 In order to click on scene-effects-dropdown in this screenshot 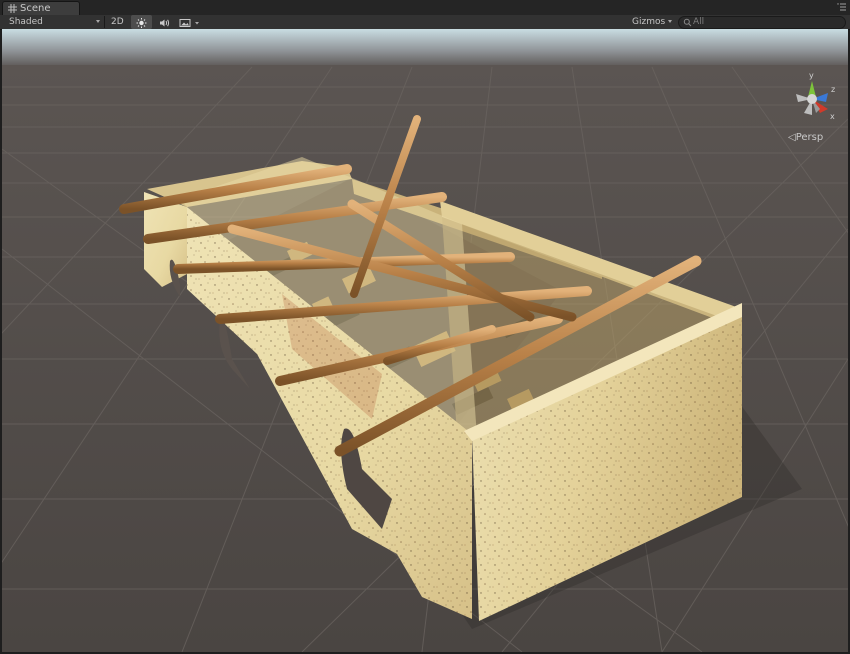, I will do `click(189, 22)`.